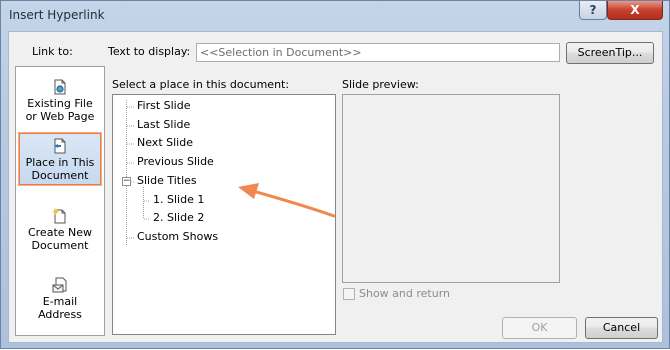  Describe the element at coordinates (287, 200) in the screenshot. I see `annotation-arrow` at that location.